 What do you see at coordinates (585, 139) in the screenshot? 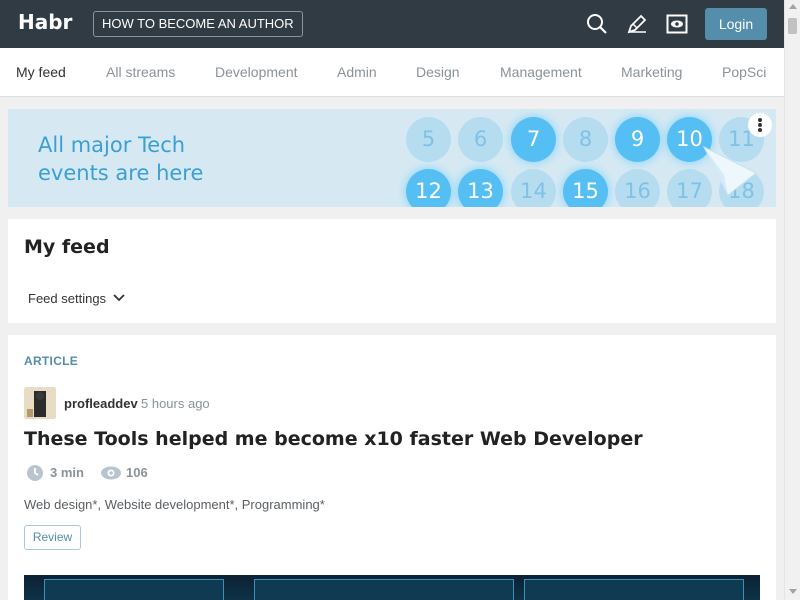
I see `banner-number: 8` at bounding box center [585, 139].